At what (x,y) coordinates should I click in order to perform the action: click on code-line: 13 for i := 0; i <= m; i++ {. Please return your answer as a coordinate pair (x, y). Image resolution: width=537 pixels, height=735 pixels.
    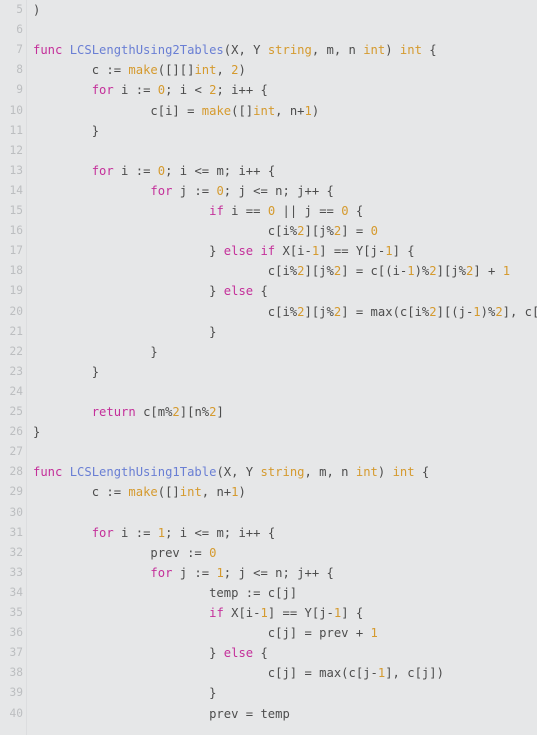
    Looking at the image, I should click on (268, 171).